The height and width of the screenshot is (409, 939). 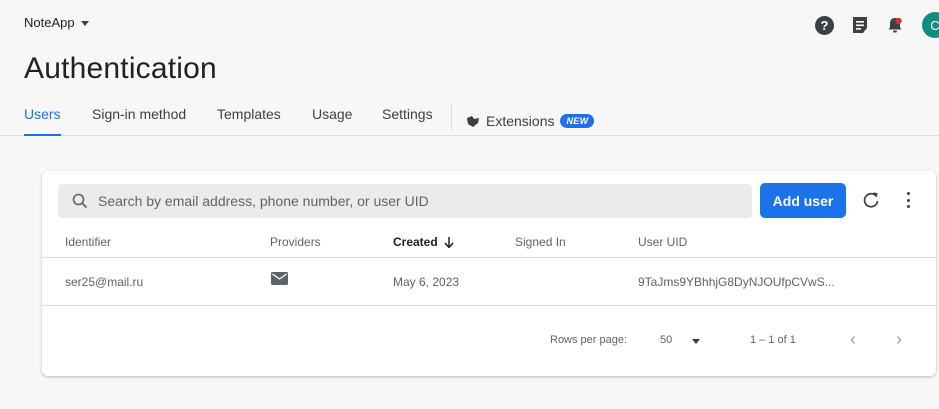 What do you see at coordinates (120, 68) in the screenshot?
I see `page-title: Authentication` at bounding box center [120, 68].